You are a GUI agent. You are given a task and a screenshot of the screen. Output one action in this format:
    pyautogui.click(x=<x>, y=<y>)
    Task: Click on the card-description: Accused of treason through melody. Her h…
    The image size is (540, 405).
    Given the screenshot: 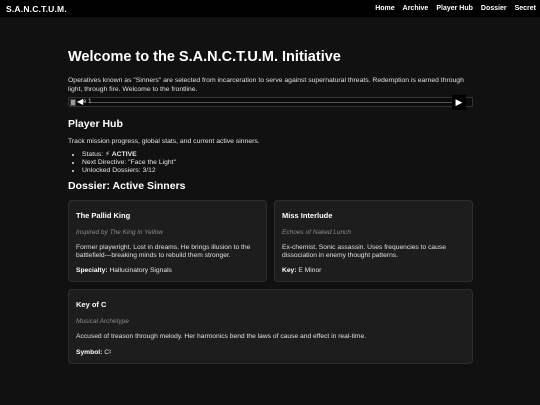 What is the action you would take?
    pyautogui.click(x=221, y=336)
    